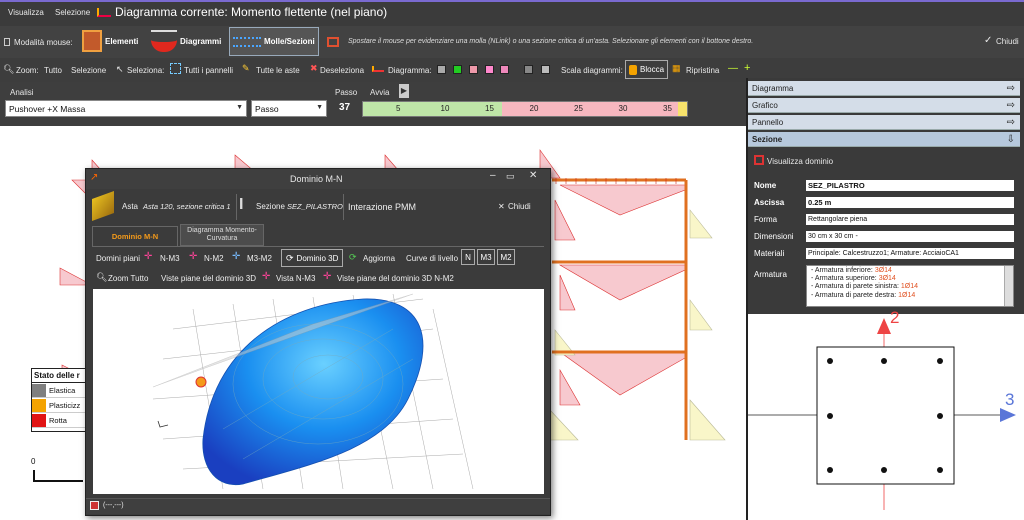 Image resolution: width=1024 pixels, height=520 pixels. I want to click on molle-sezioni-button: Molle/Sezioni, so click(274, 41).